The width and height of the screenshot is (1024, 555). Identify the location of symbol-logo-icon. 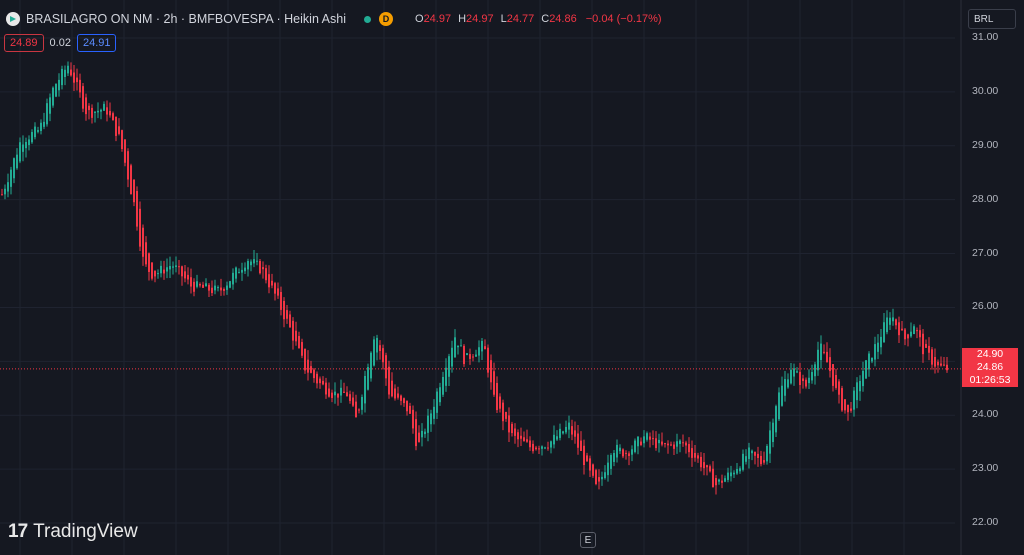
(13, 19).